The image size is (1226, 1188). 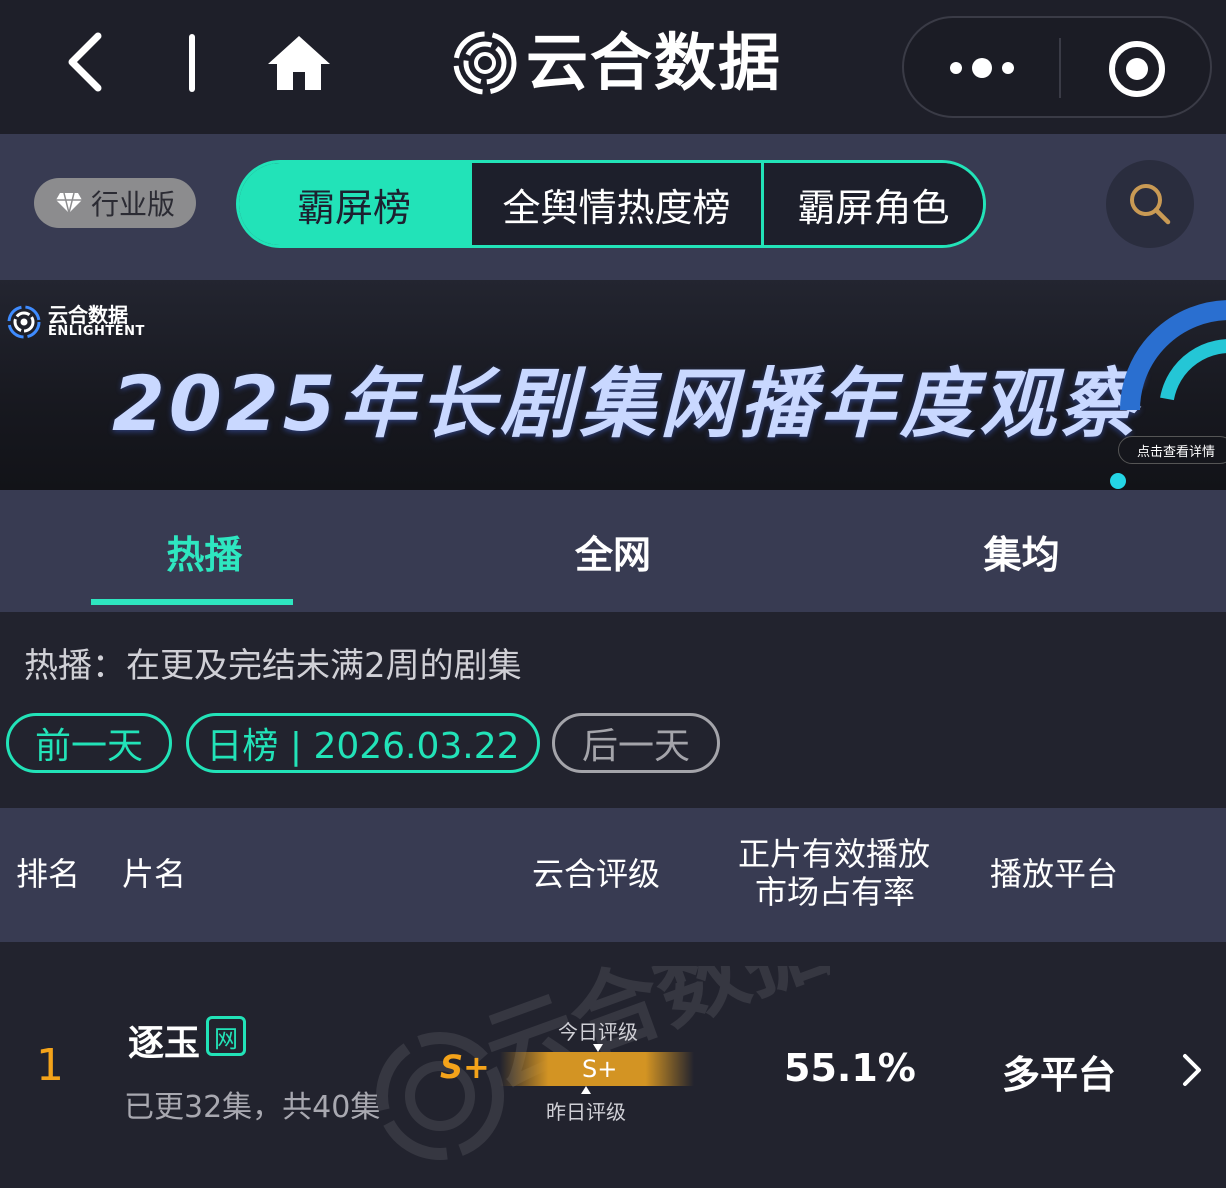 I want to click on segment-screen-roles: 霸屏角色, so click(x=872, y=204).